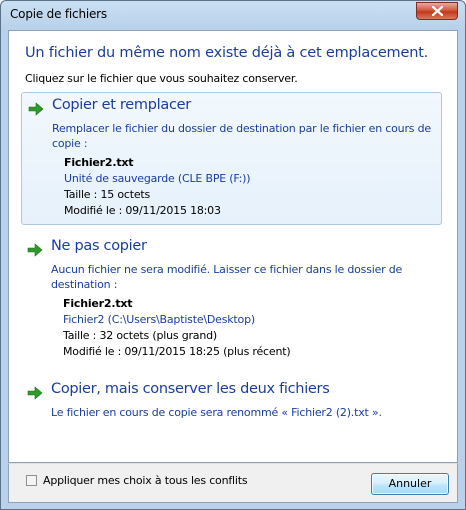 The image size is (466, 510). What do you see at coordinates (159, 319) in the screenshot?
I see `file-location: Fichier2 (C:\Users\Baptiste\Desktop)` at bounding box center [159, 319].